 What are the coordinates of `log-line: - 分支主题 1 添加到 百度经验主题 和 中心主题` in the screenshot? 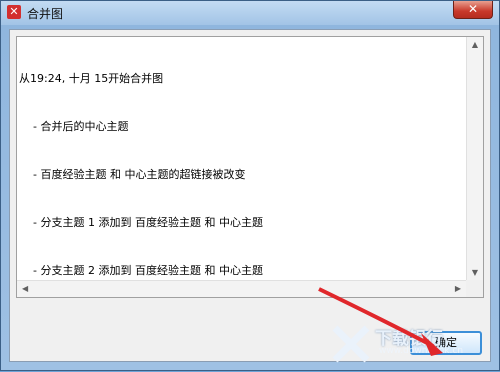 It's located at (148, 222).